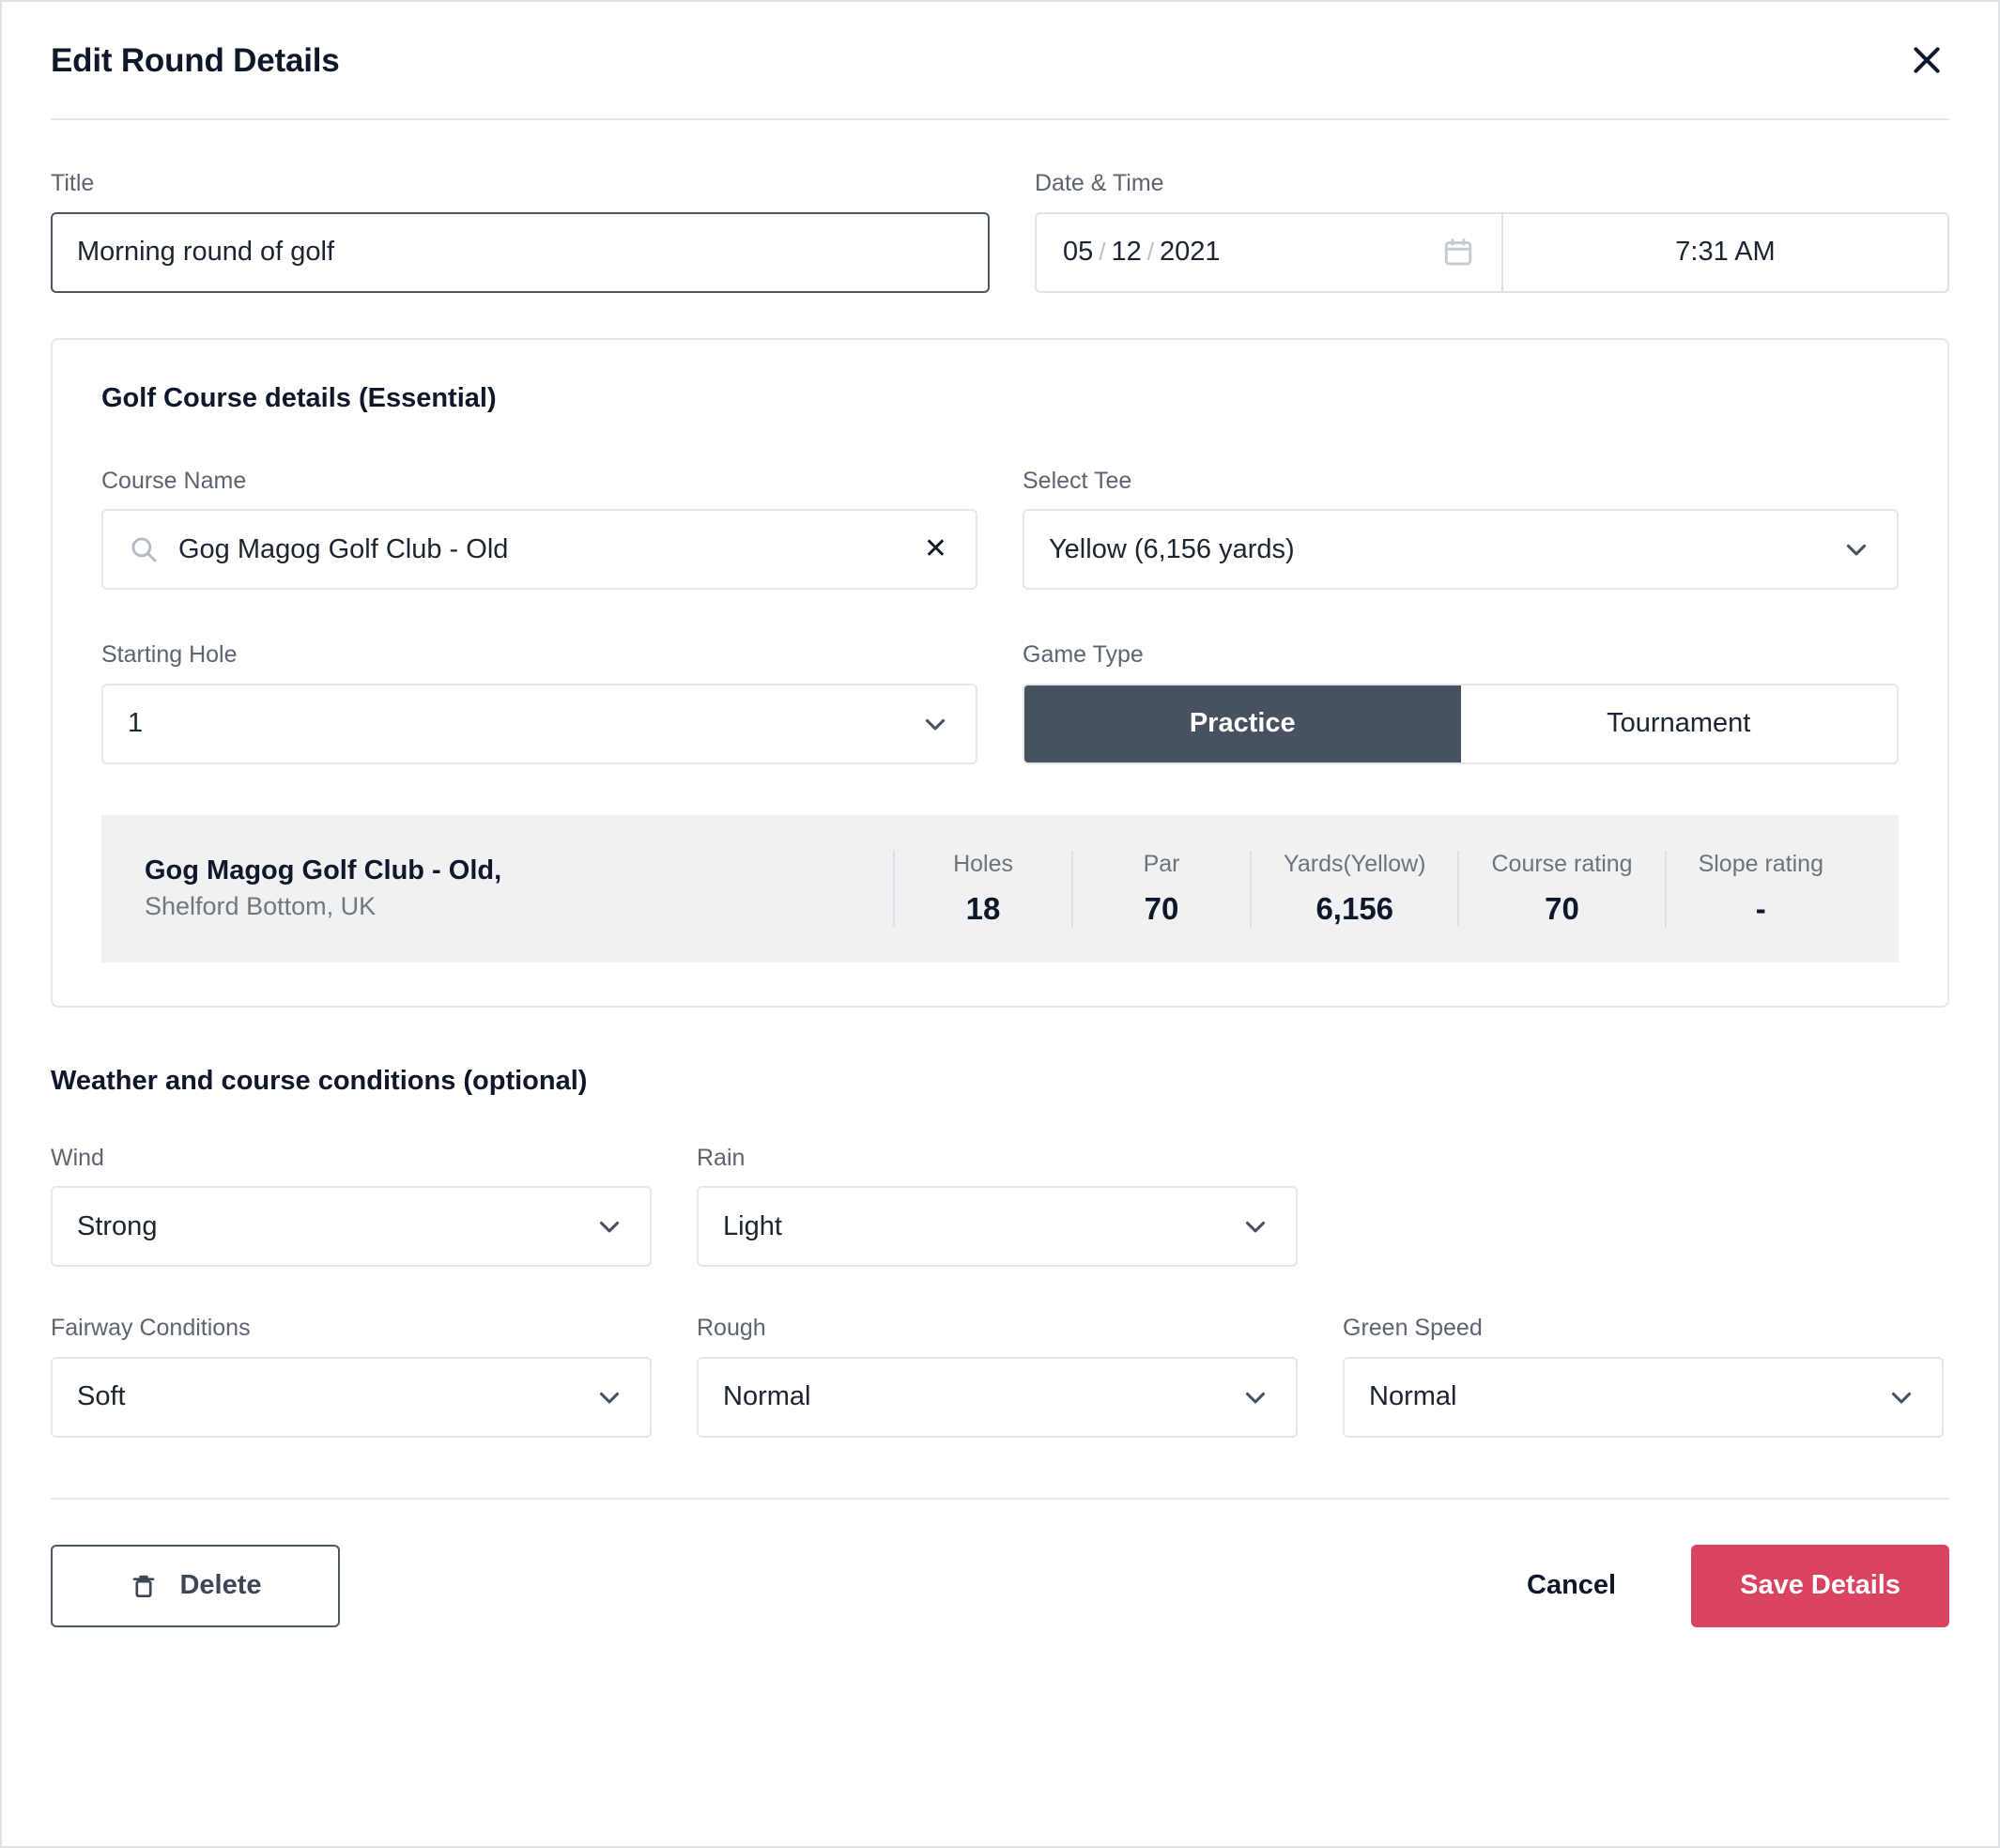  I want to click on time-input: 7:31 AM, so click(1725, 252).